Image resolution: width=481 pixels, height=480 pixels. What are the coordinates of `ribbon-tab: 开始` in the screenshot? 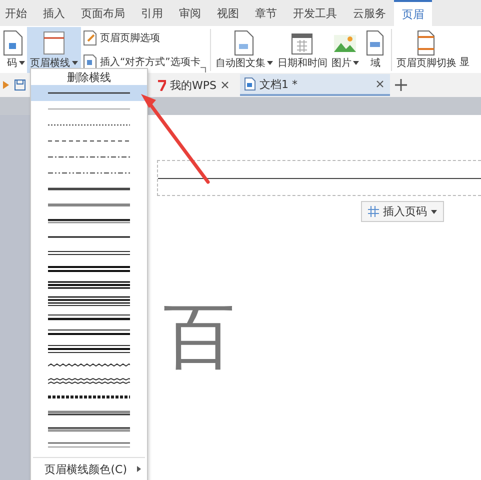 It's located at (17, 13).